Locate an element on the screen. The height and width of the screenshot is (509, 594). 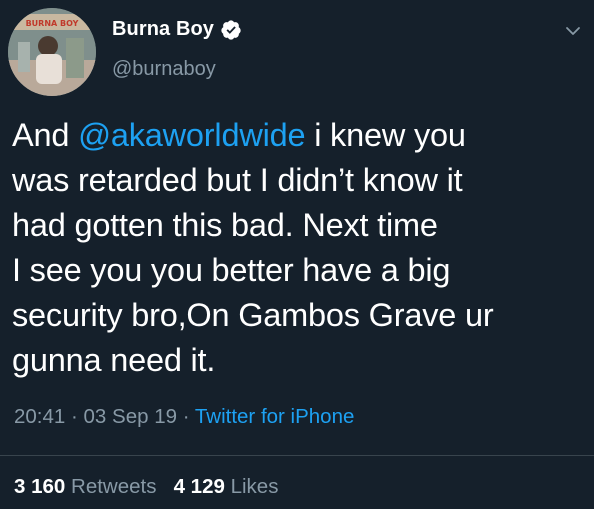
author-display-name: Burna Boy is located at coordinates (163, 29).